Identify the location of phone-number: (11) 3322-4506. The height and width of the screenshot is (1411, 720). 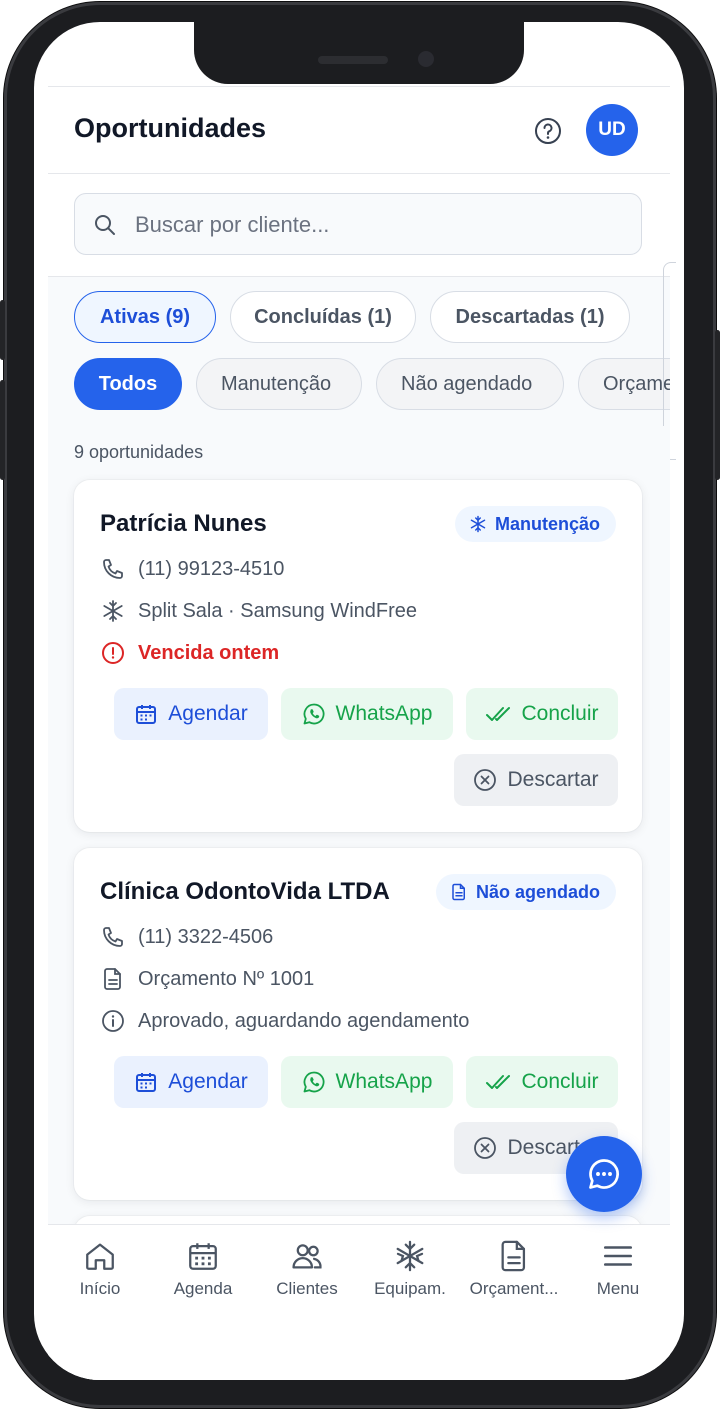
(206, 936).